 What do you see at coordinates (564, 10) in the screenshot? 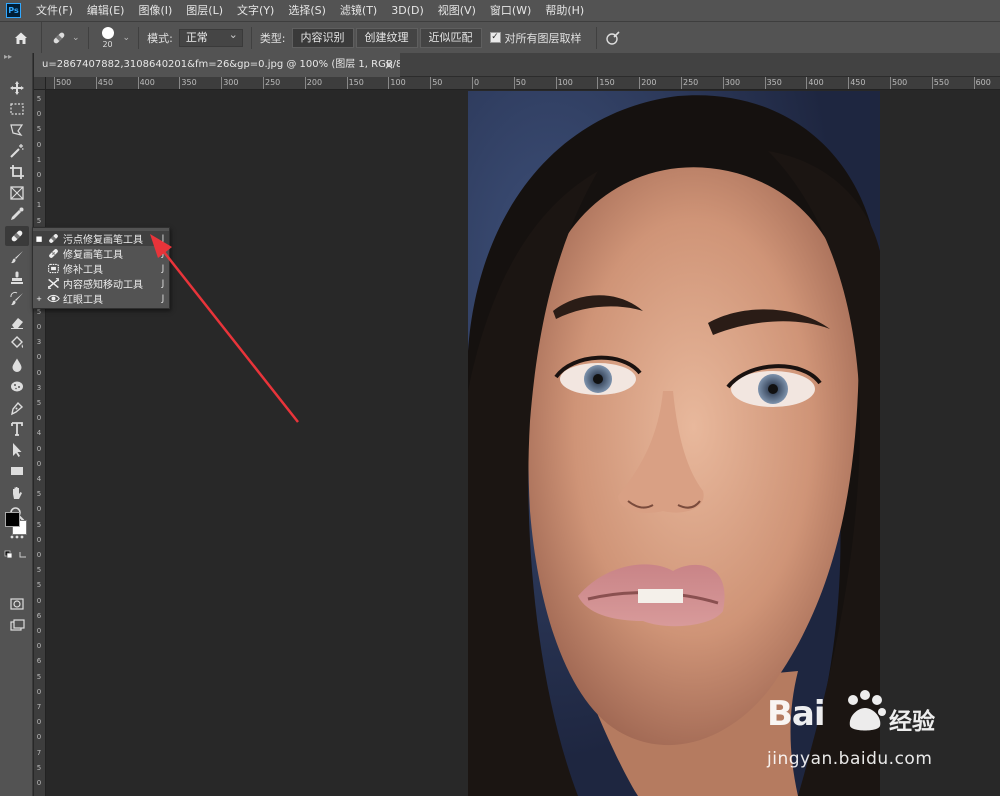
I see `menu-help: 帮助(H)` at bounding box center [564, 10].